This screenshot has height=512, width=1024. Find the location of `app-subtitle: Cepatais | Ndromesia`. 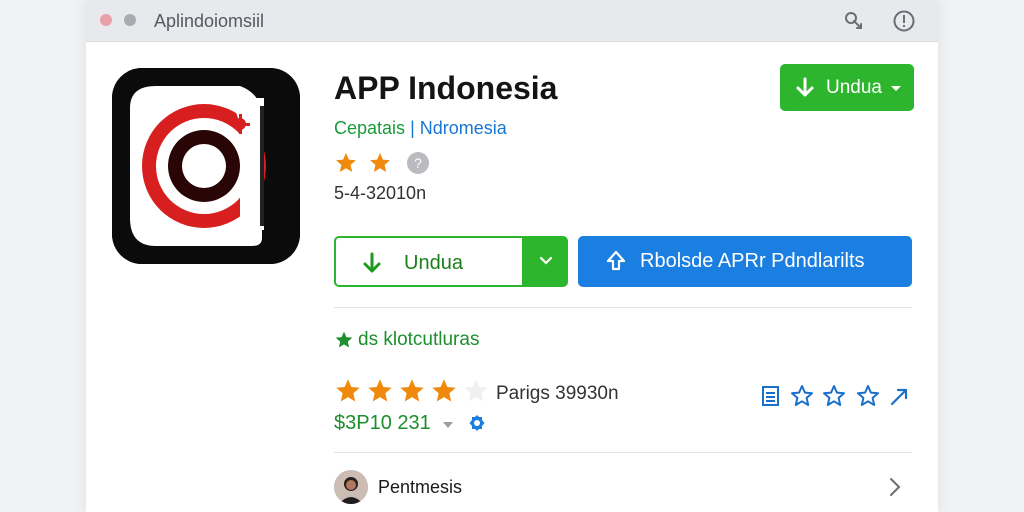

app-subtitle: Cepatais | Ndromesia is located at coordinates (420, 128).